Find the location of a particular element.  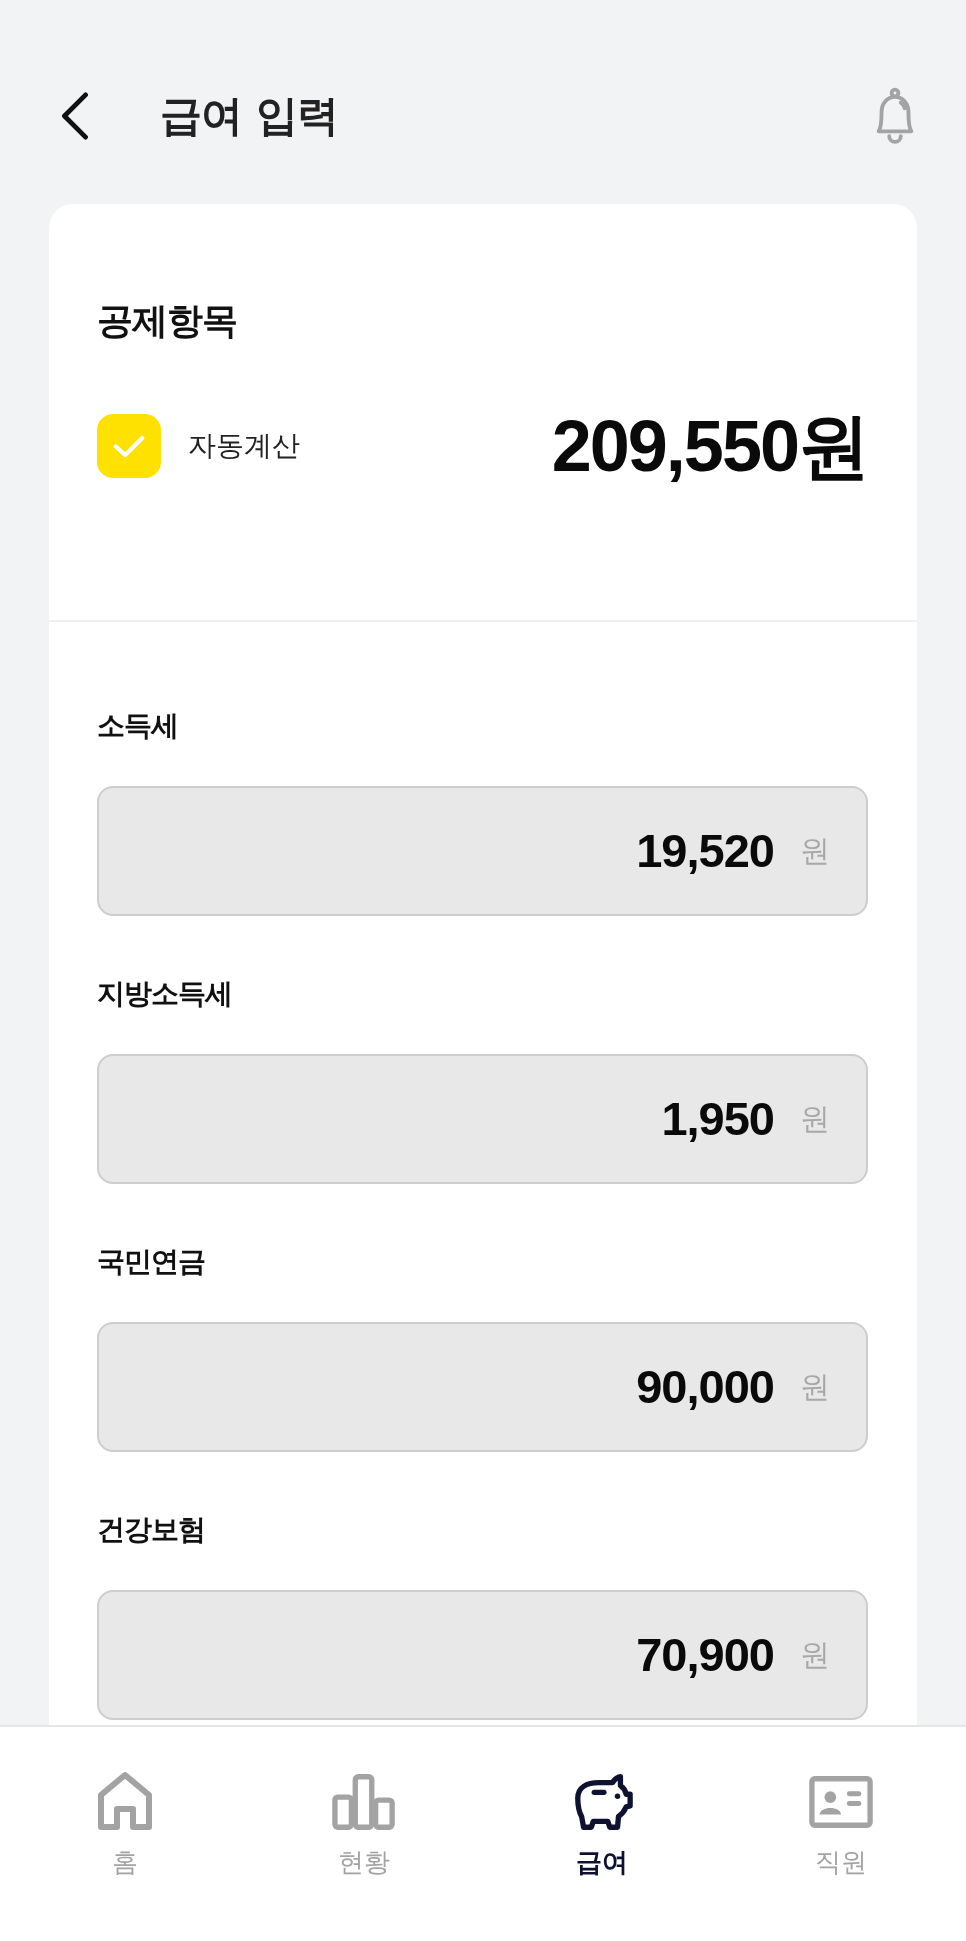

total-amount: 209,550원 is located at coordinates (709, 446).